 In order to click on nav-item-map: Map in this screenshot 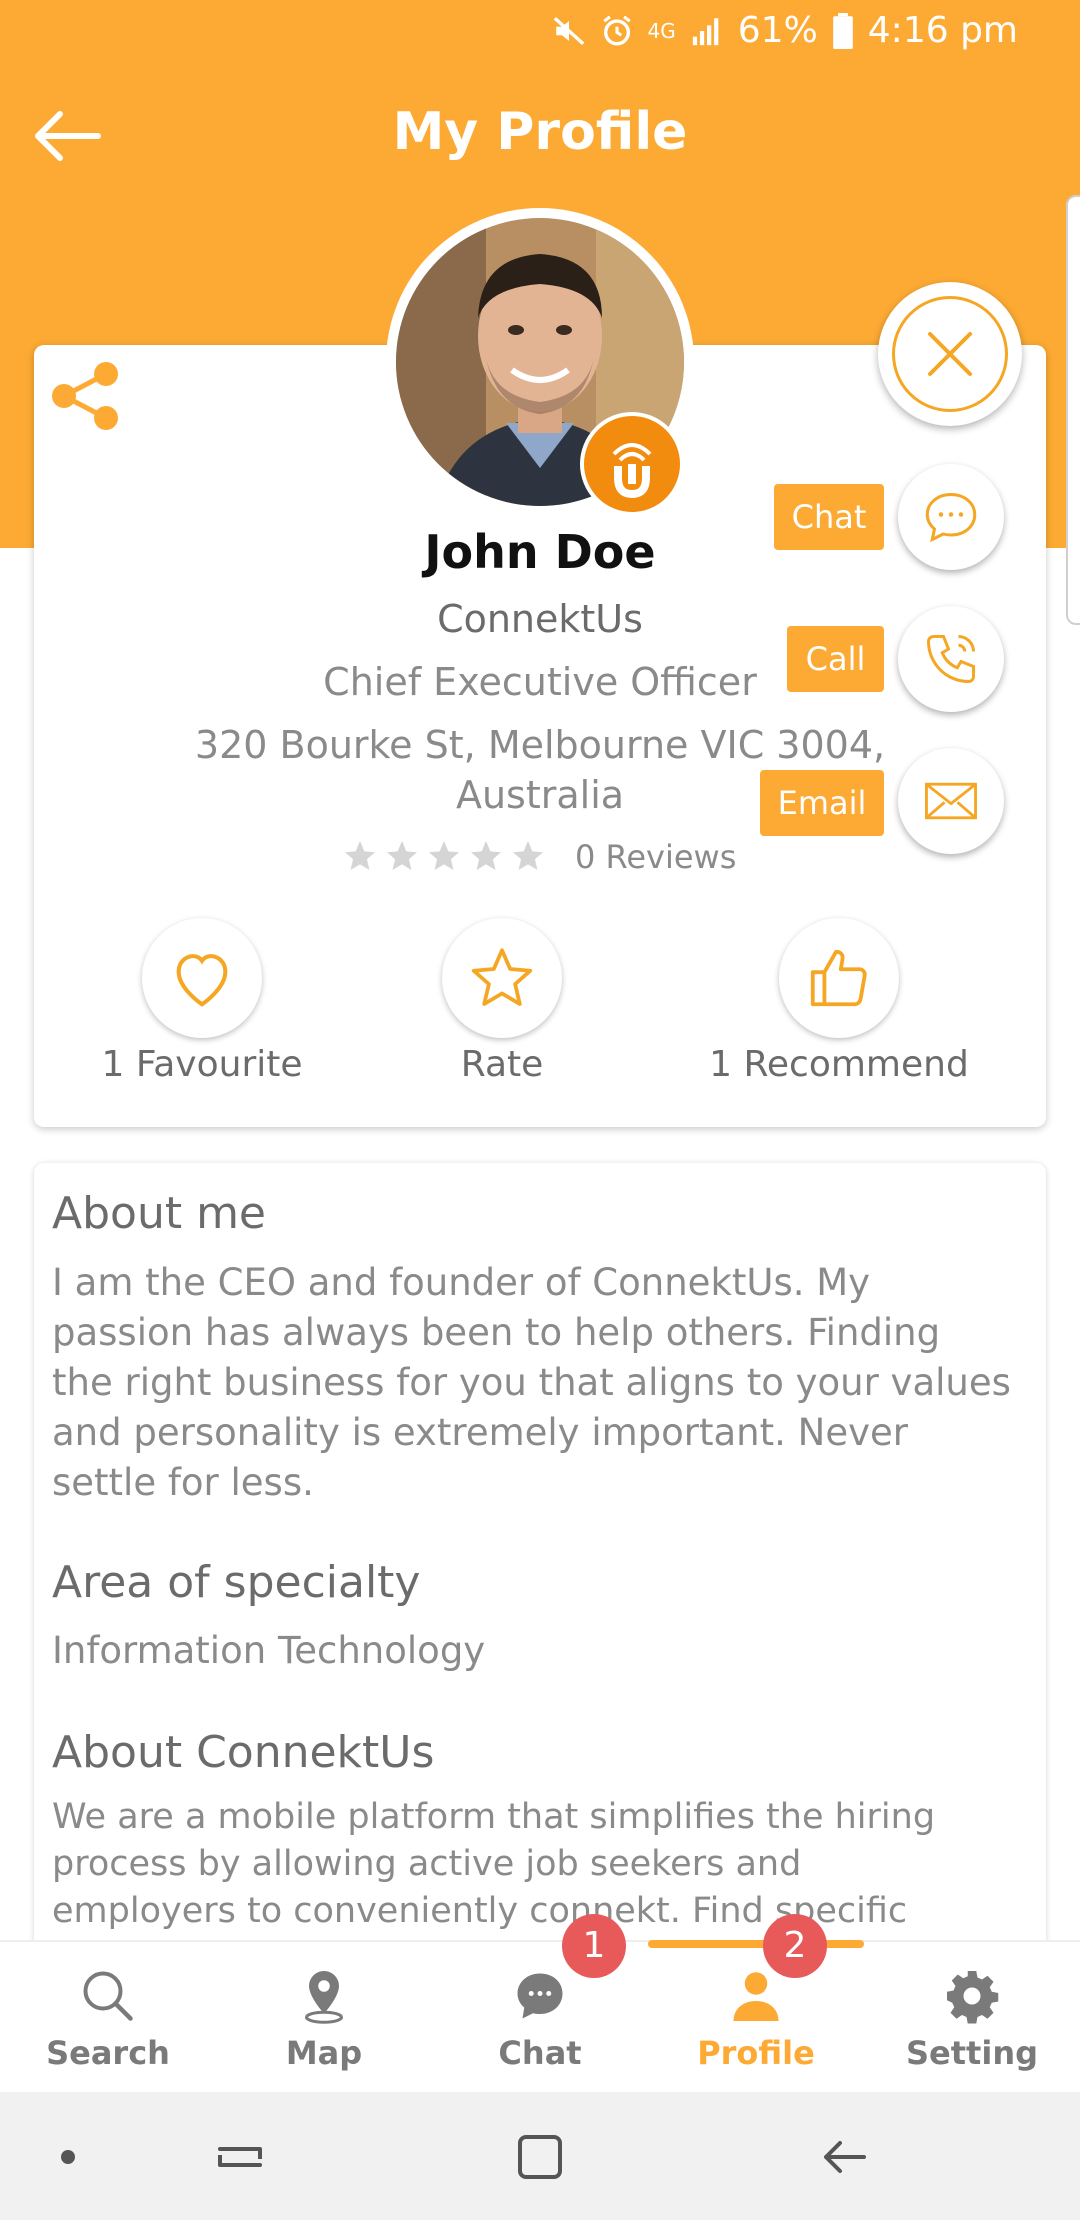, I will do `click(324, 2018)`.